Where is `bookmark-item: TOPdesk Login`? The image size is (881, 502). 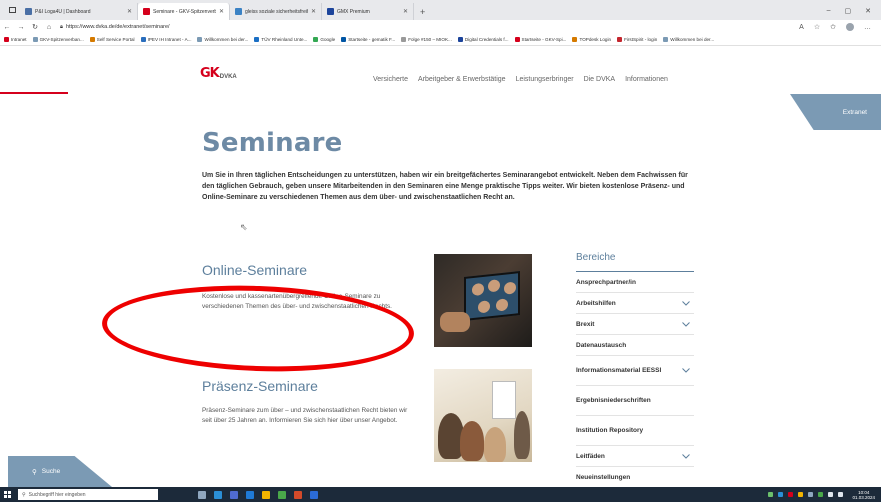
bookmark-item: TOPdesk Login is located at coordinates (591, 39).